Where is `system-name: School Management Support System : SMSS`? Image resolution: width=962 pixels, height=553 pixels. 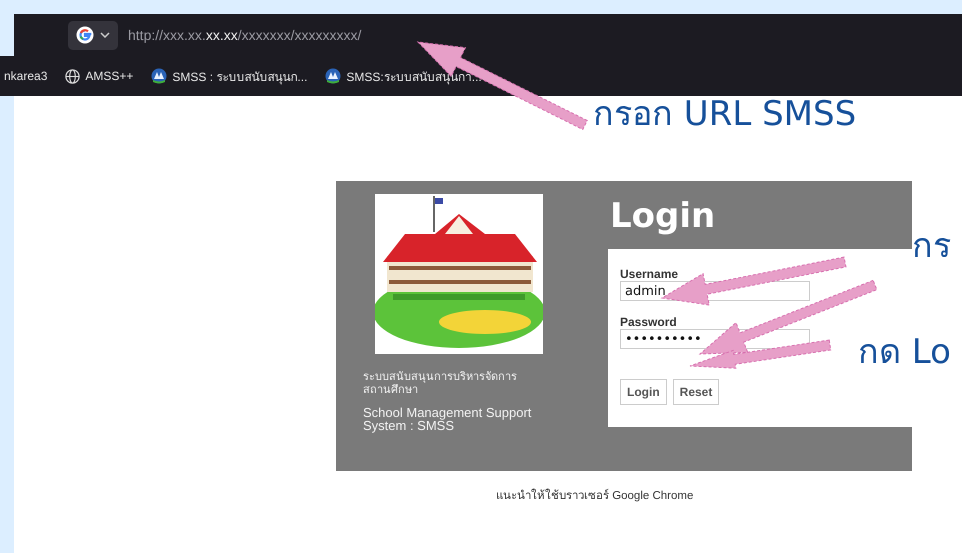 system-name: School Management Support System : SMSS is located at coordinates (447, 419).